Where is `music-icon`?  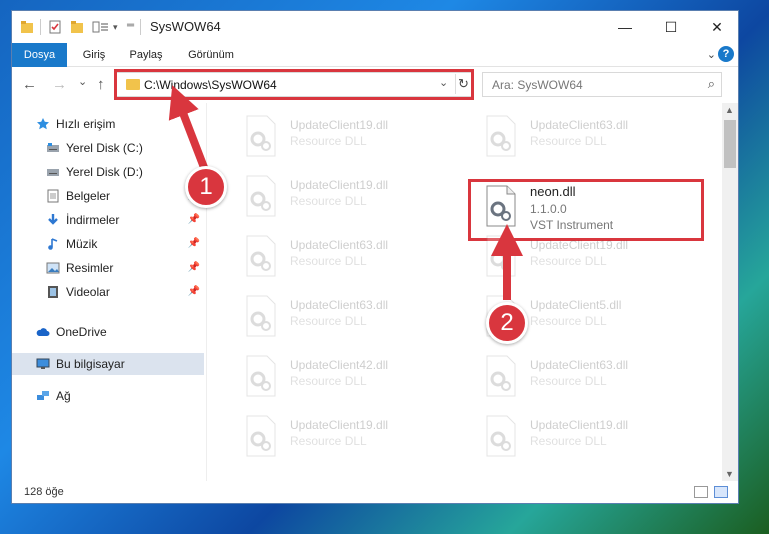 music-icon is located at coordinates (53, 244).